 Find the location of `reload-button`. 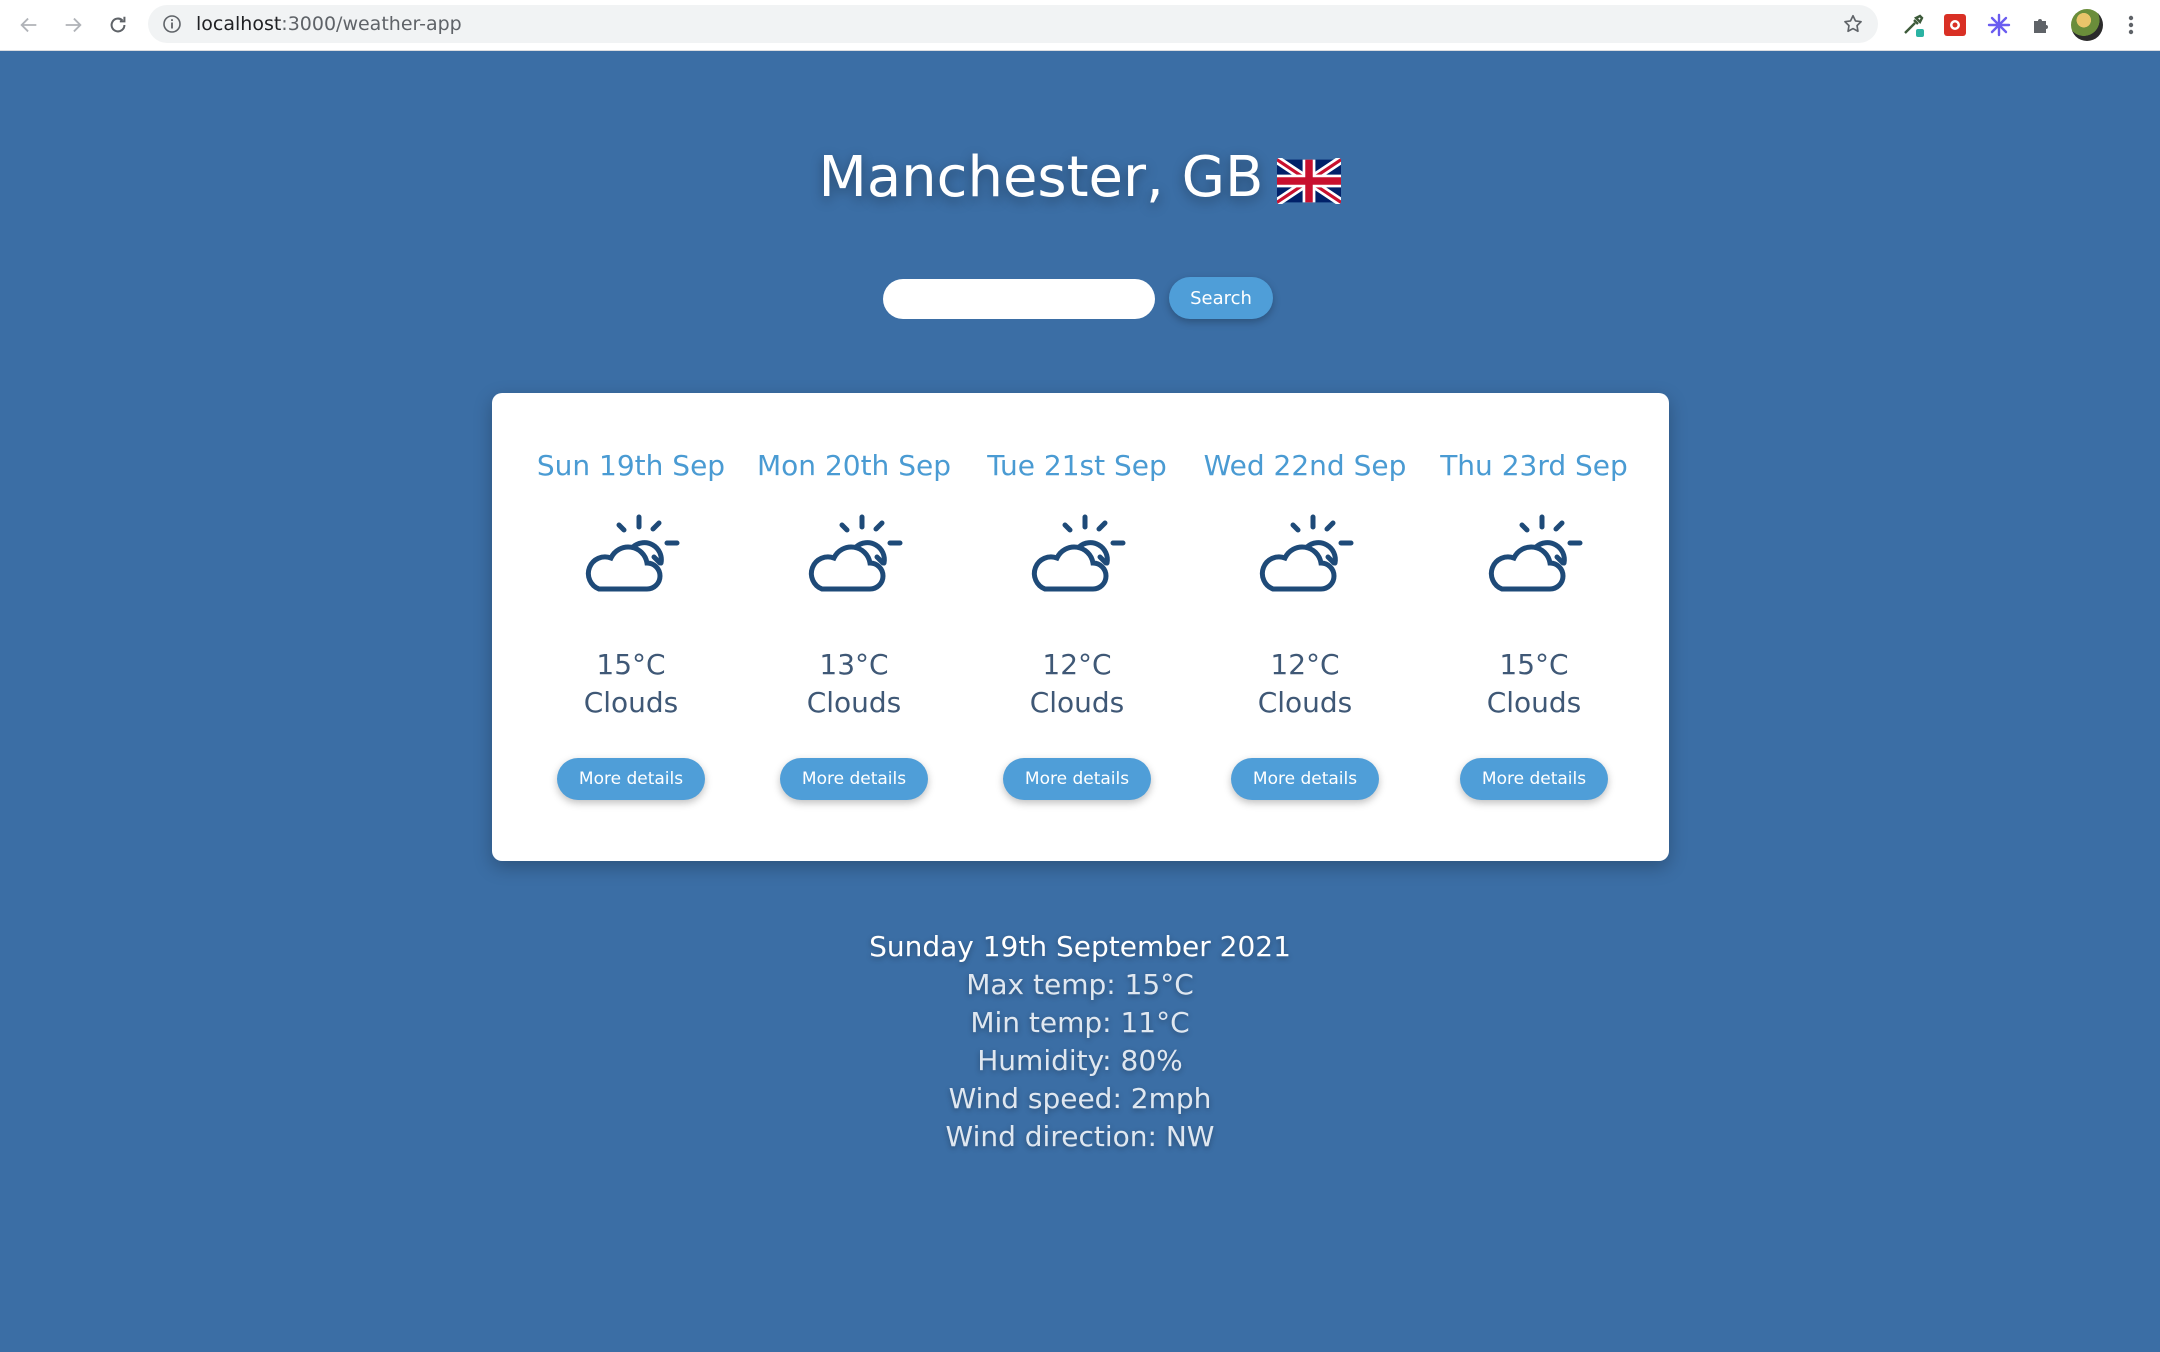

reload-button is located at coordinates (118, 25).